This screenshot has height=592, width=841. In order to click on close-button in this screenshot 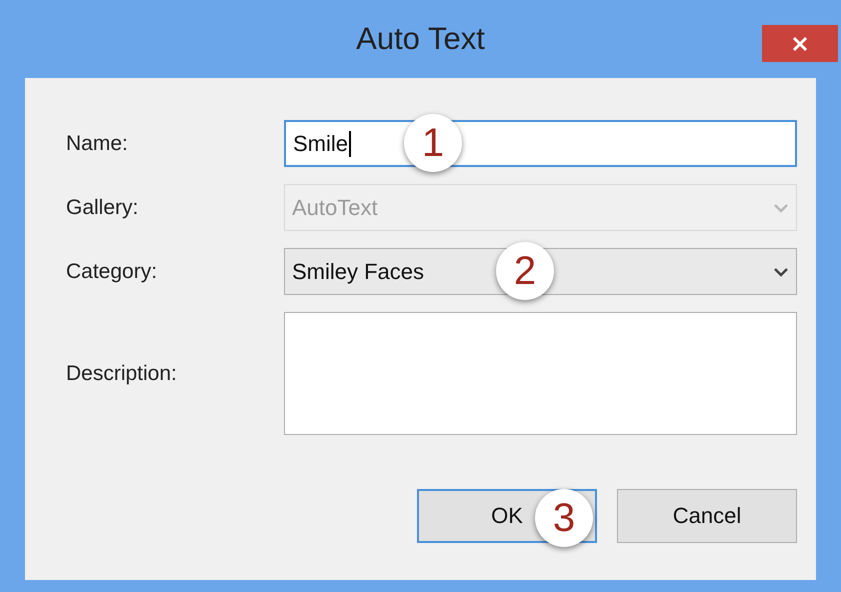, I will do `click(800, 43)`.